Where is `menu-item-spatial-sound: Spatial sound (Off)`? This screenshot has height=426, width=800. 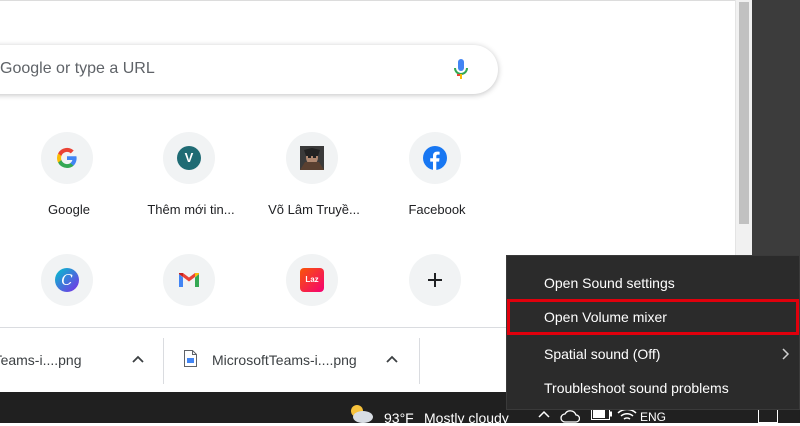
menu-item-spatial-sound: Spatial sound (Off) is located at coordinates (653, 354).